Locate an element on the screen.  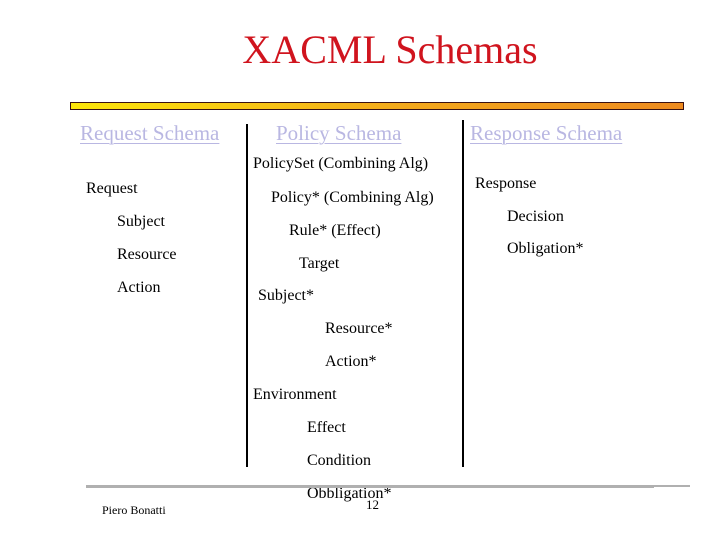
response-schema-heading: Response Schema is located at coordinates (546, 133).